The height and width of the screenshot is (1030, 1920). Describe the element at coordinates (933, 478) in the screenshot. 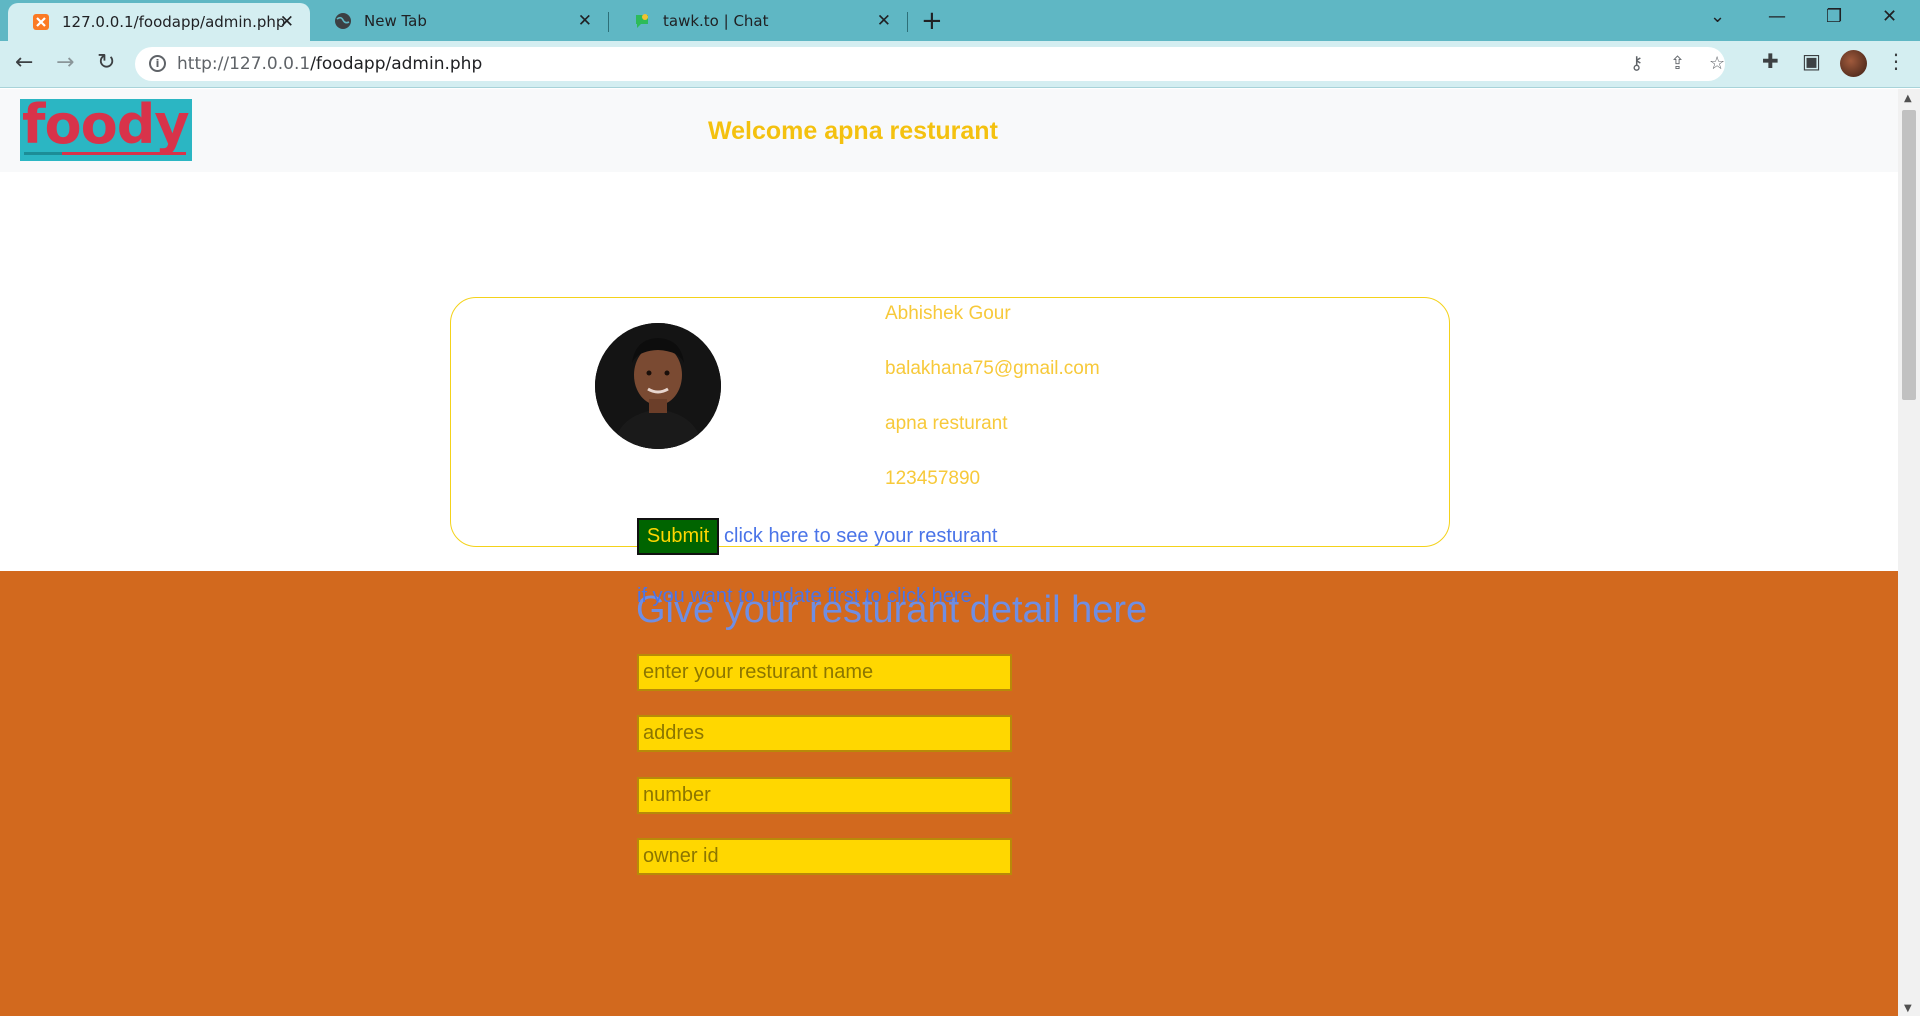

I see `profile-phone: 123457890` at that location.